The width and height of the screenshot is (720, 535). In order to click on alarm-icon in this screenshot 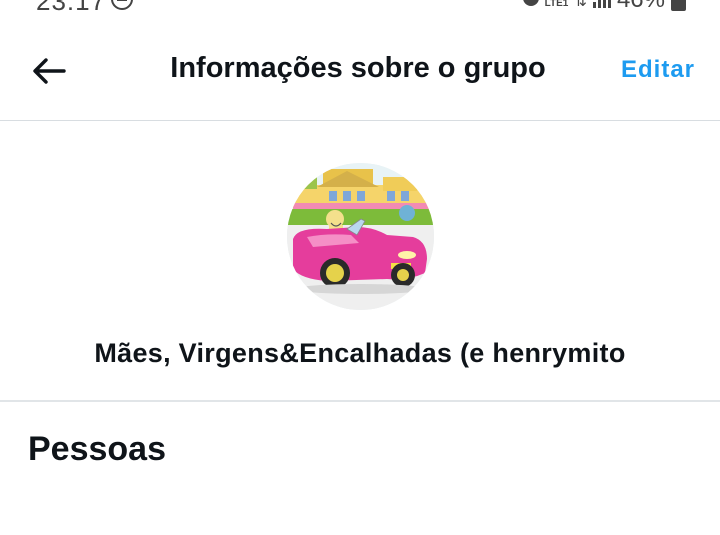, I will do `click(530, 3)`.